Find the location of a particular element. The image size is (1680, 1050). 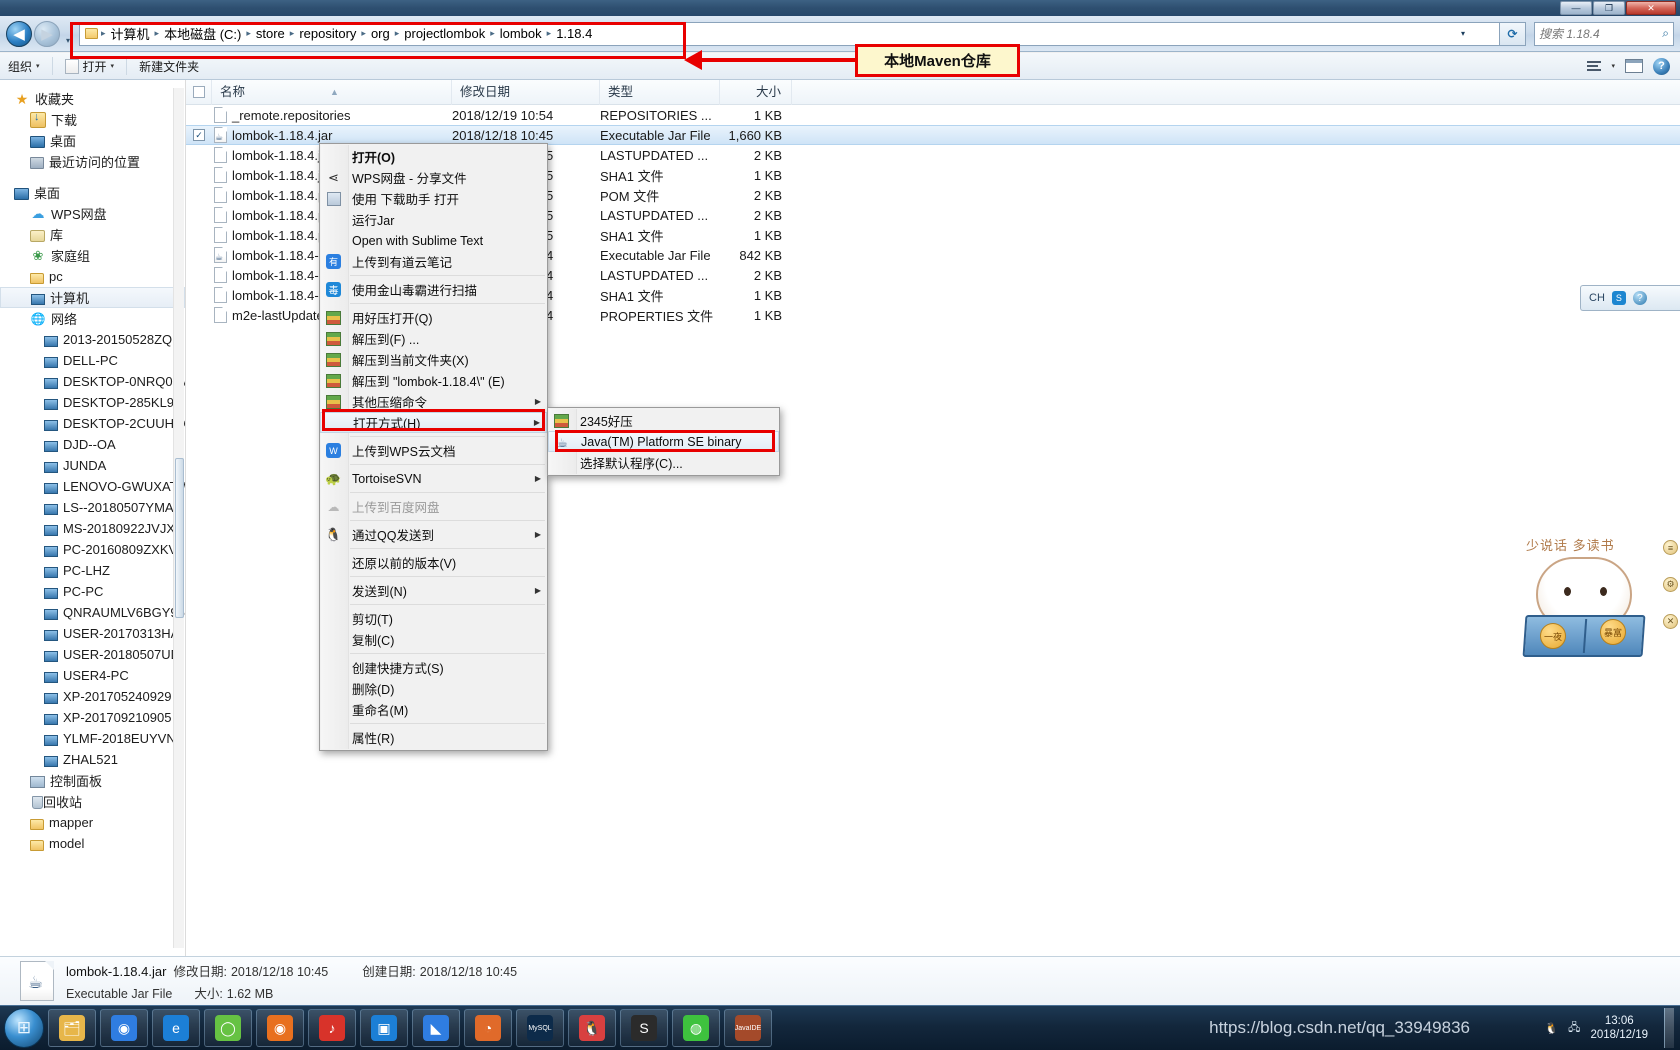

tree-item-XP-201709210905: XP-201709210905 is located at coordinates (92, 717).